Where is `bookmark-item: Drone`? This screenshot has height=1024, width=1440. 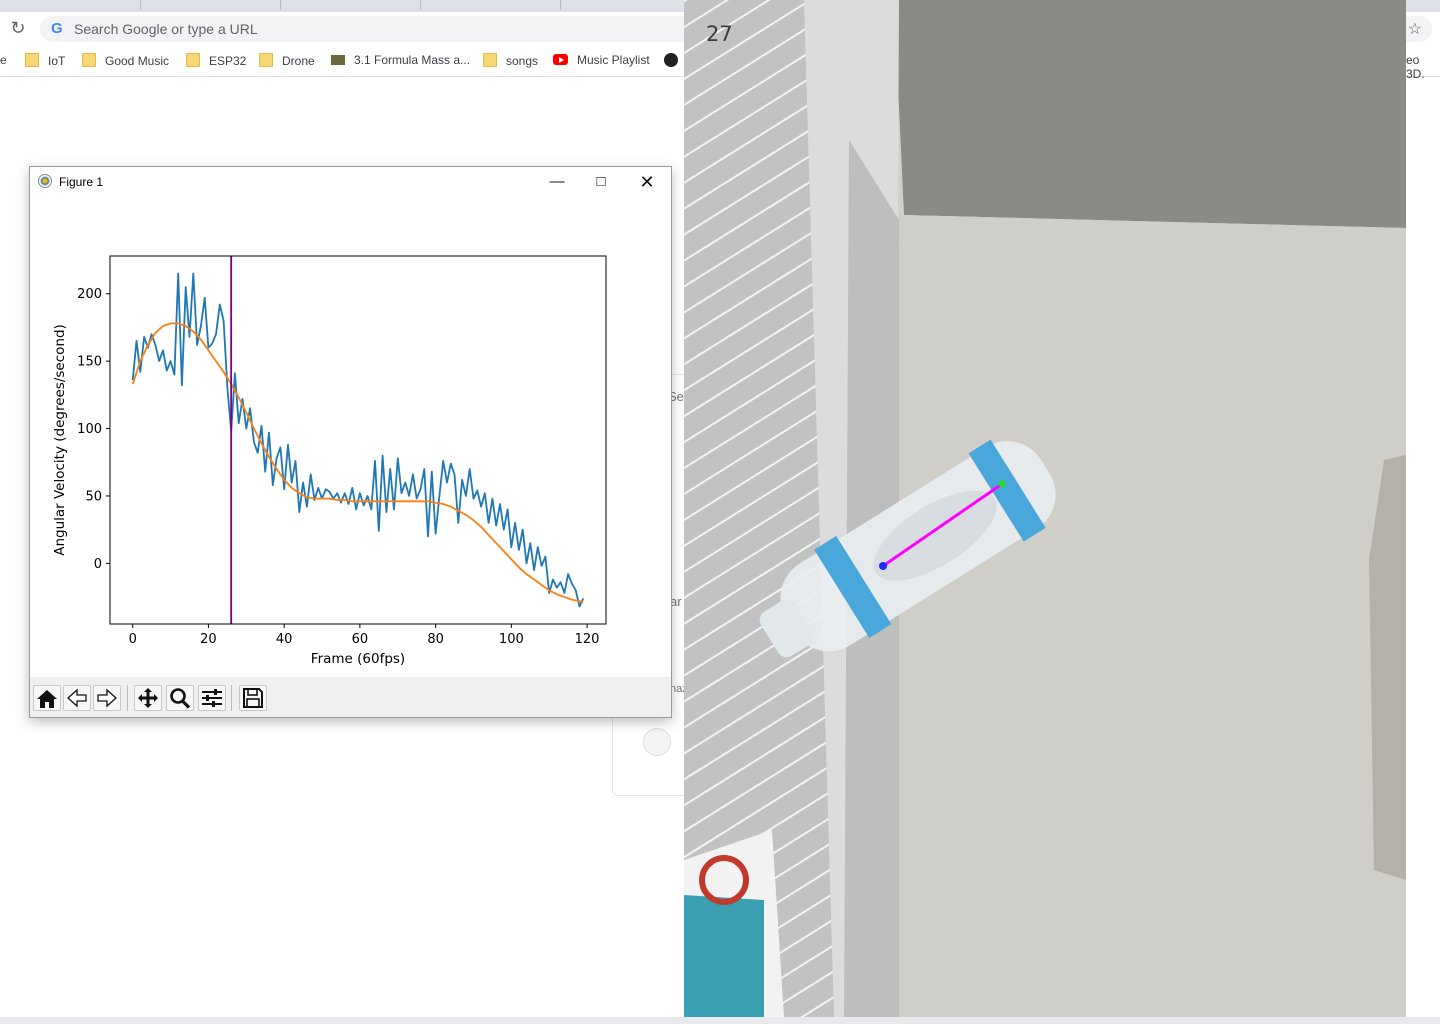
bookmark-item: Drone is located at coordinates (287, 61).